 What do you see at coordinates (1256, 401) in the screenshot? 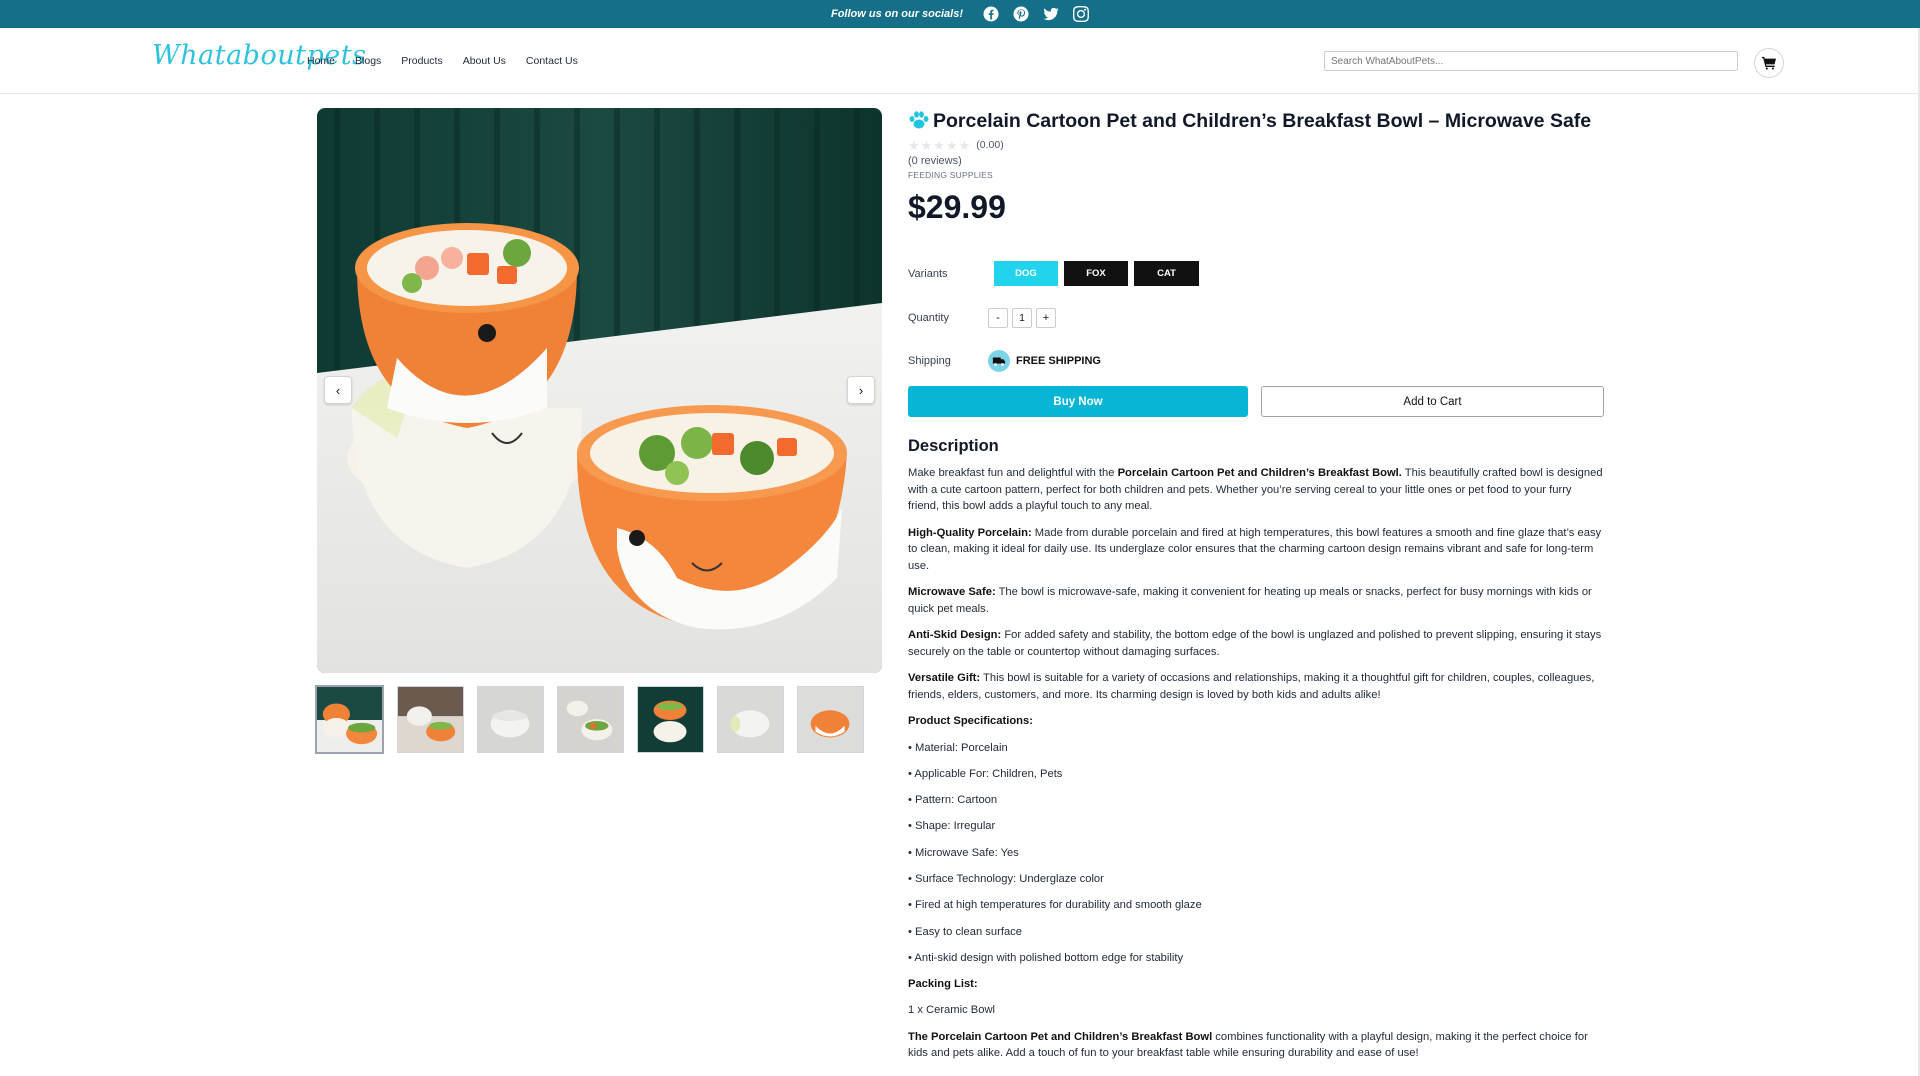
I see `purchase-actions: Buy Now Add to Cart` at bounding box center [1256, 401].